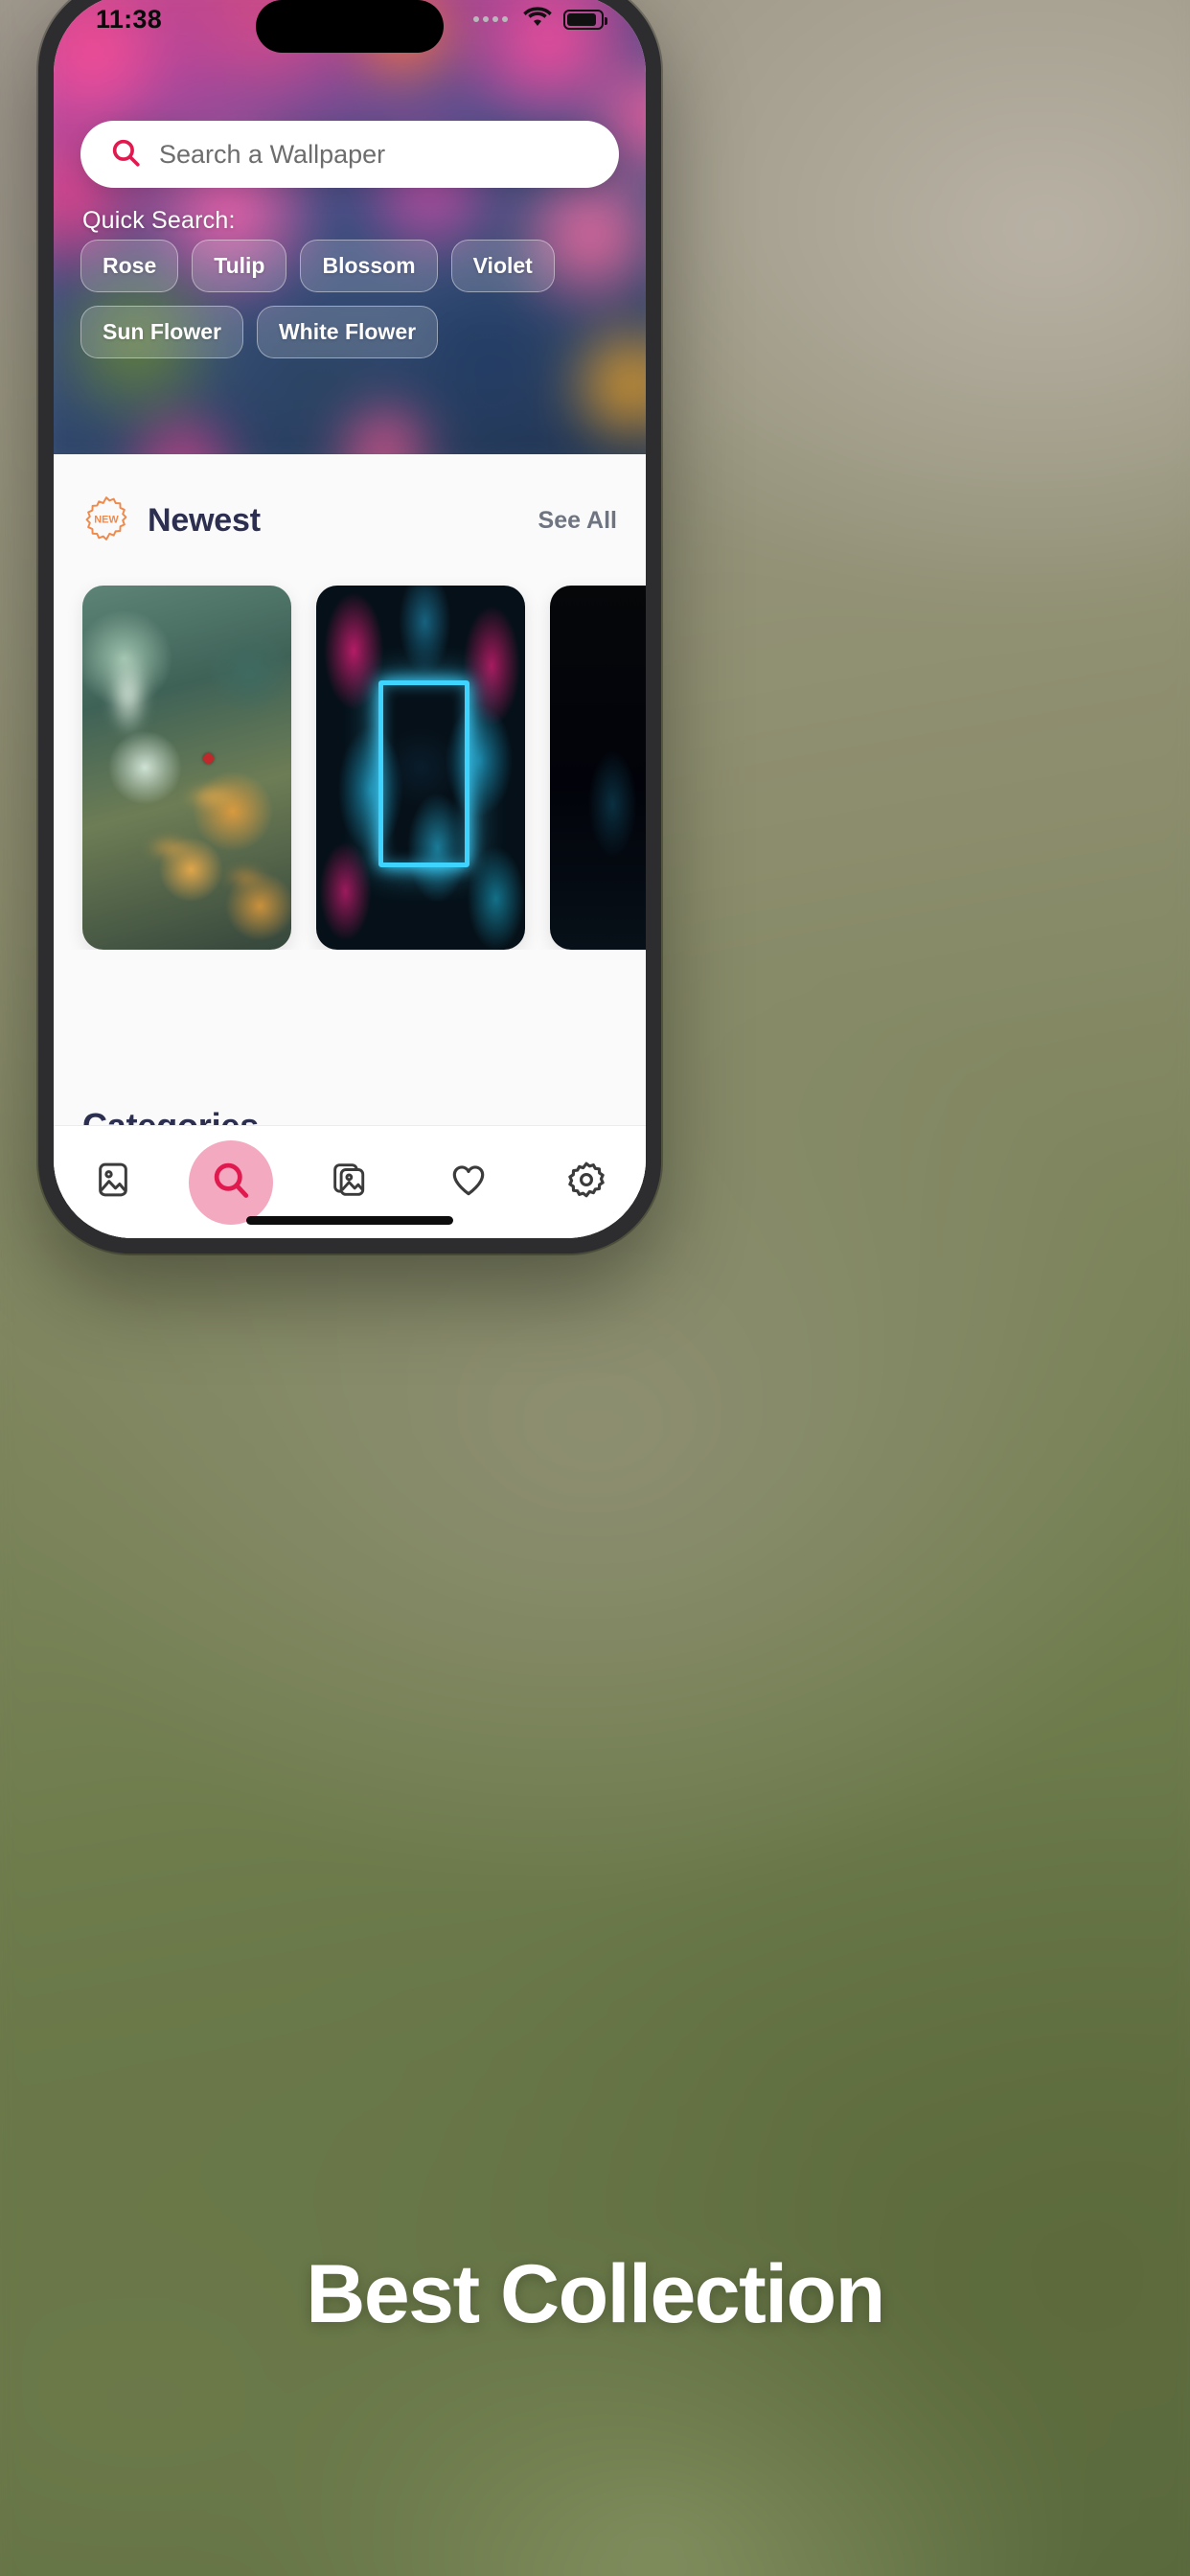 This screenshot has width=1190, height=2576. I want to click on page-title: Newest, so click(205, 520).